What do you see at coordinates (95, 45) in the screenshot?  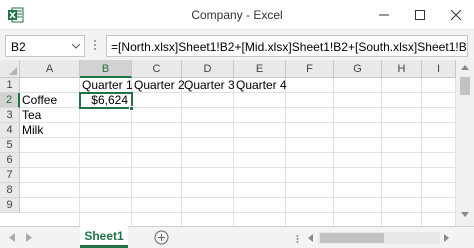 I see `resize-dots-icon` at bounding box center [95, 45].